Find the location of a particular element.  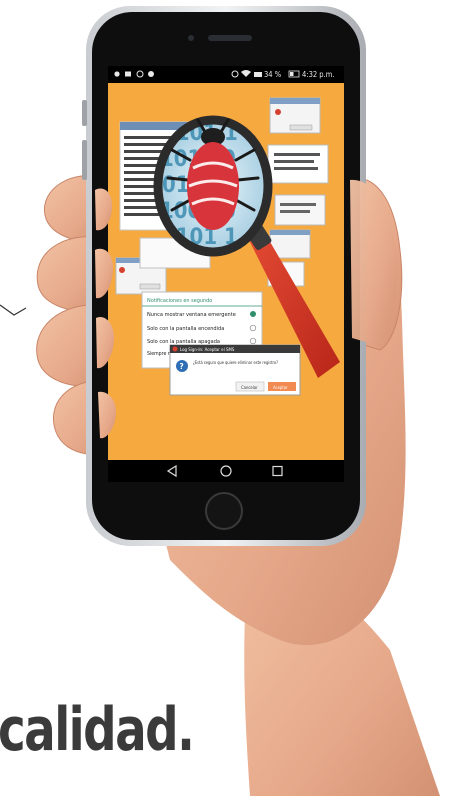

svg-text: Cancelar is located at coordinates (249, 387).